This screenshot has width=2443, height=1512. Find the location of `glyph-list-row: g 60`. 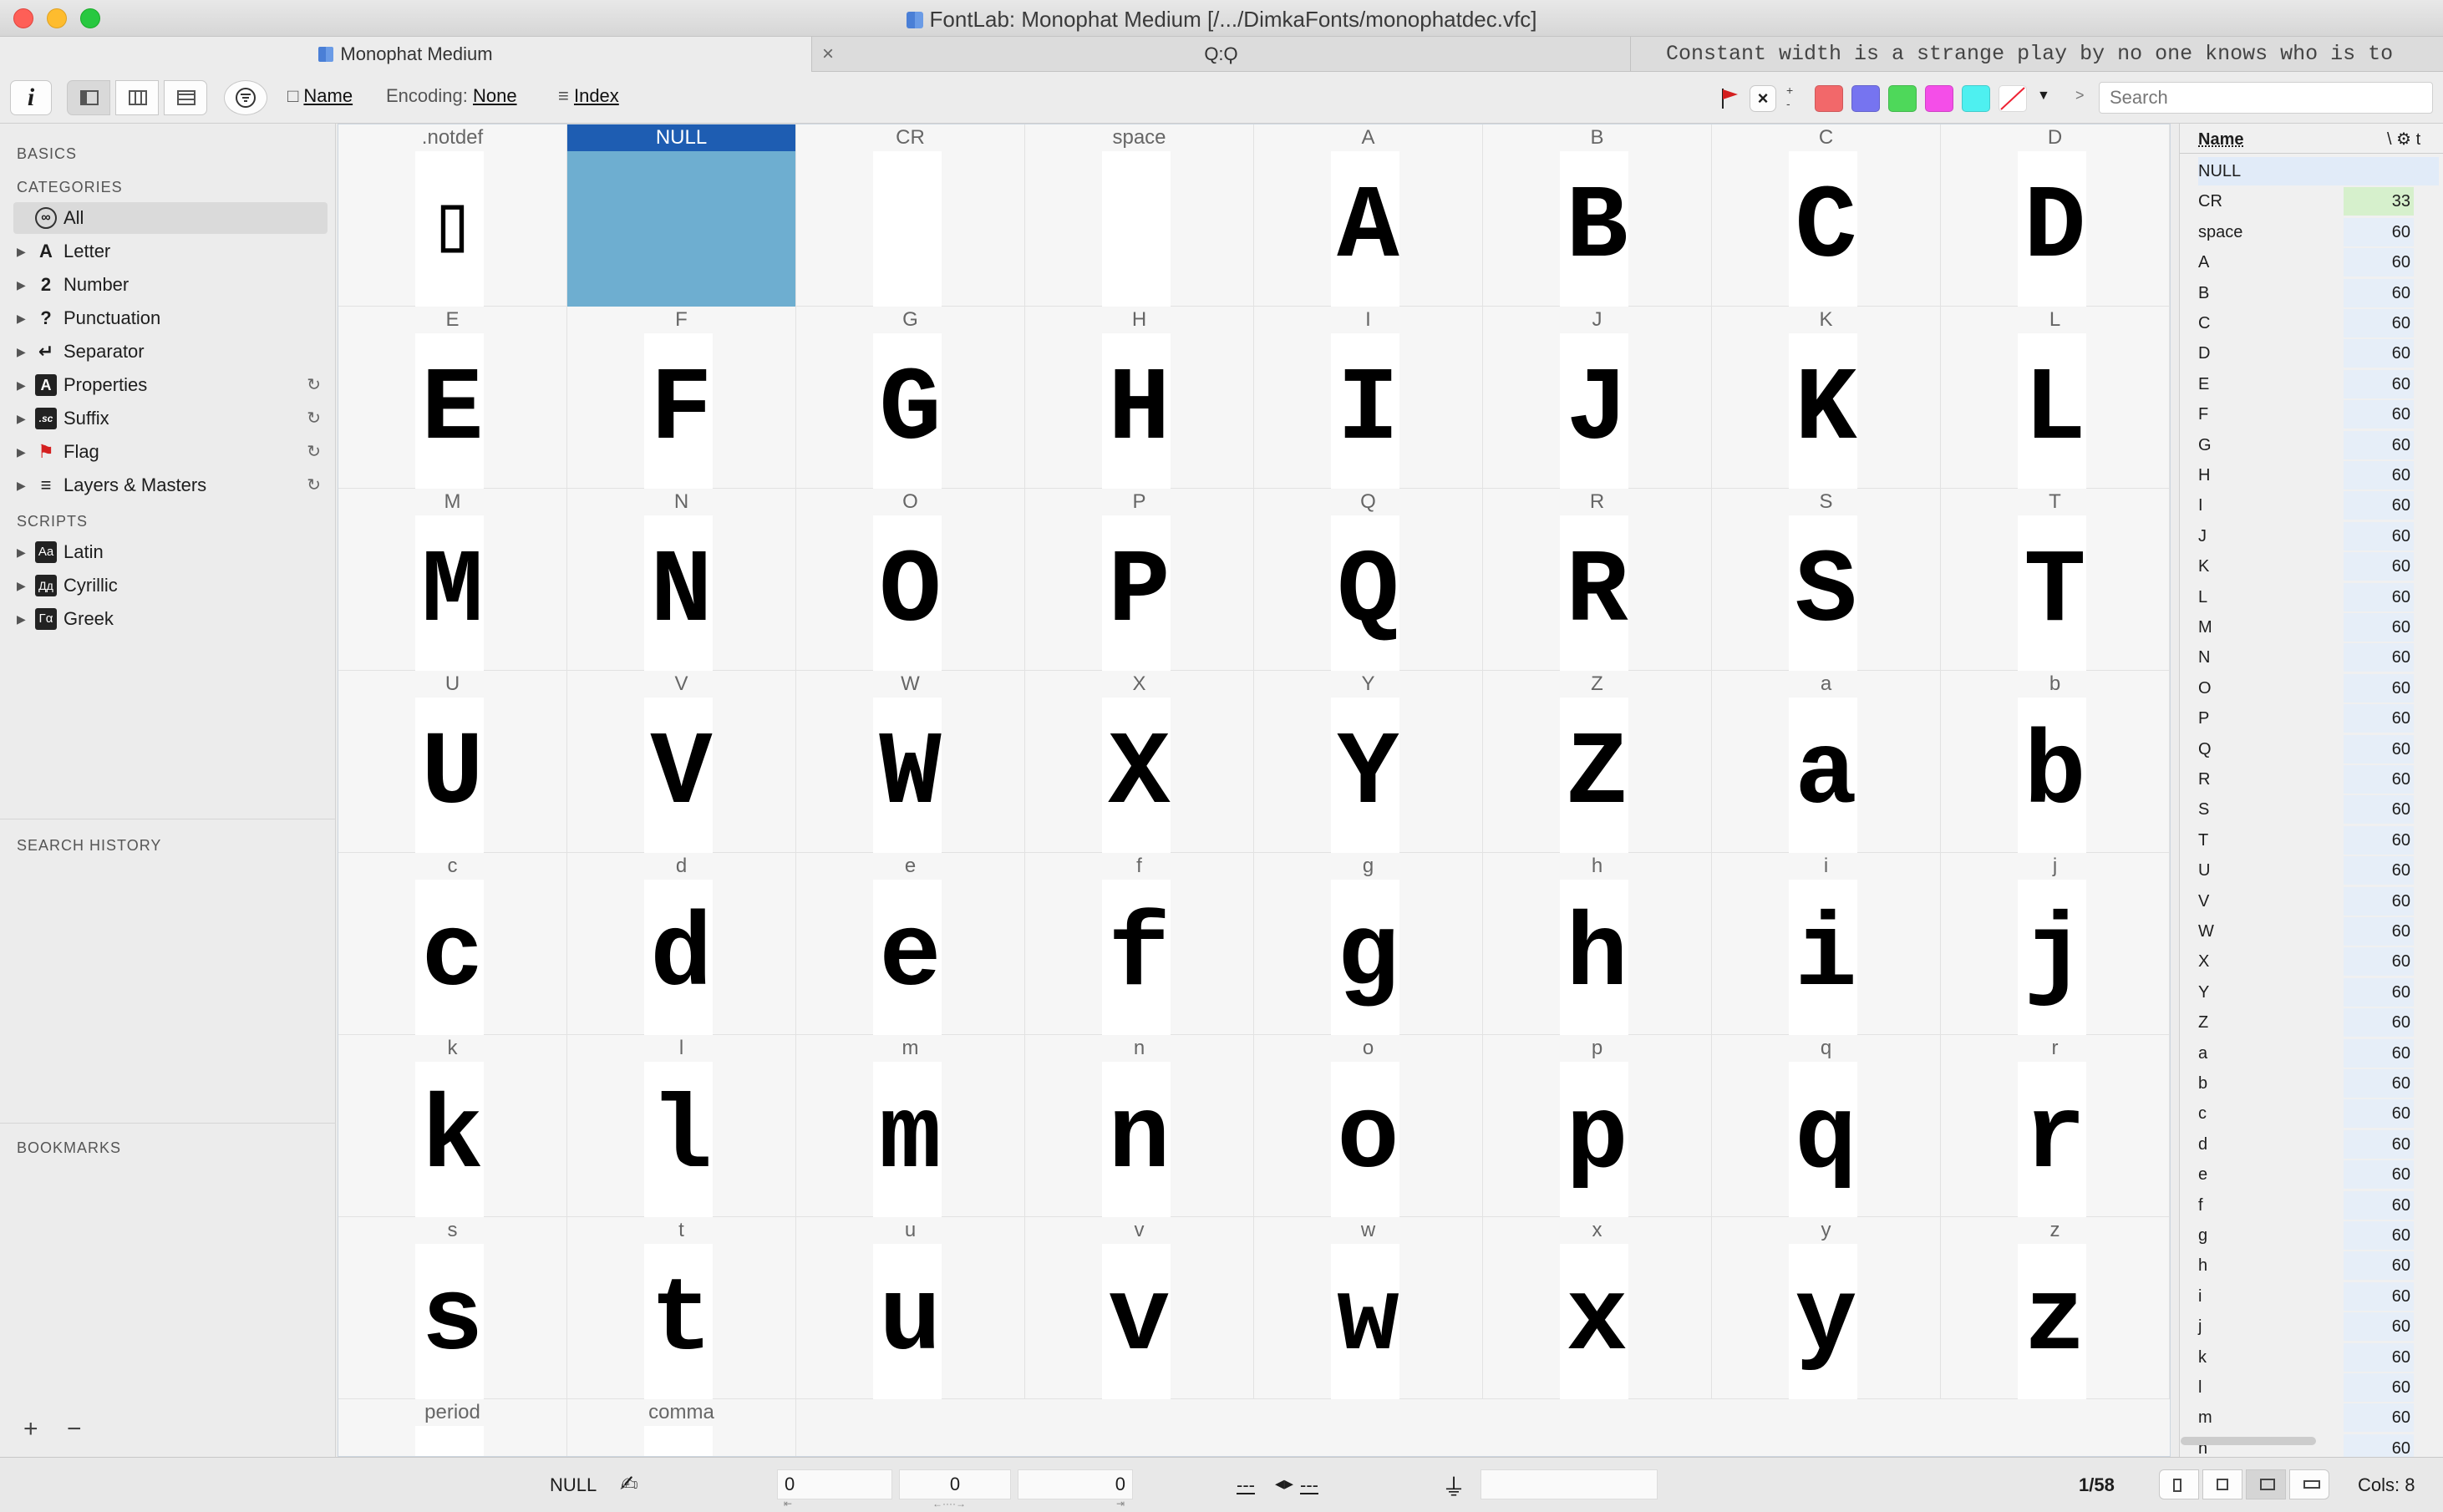

glyph-list-row: g 60 is located at coordinates (2318, 1235).